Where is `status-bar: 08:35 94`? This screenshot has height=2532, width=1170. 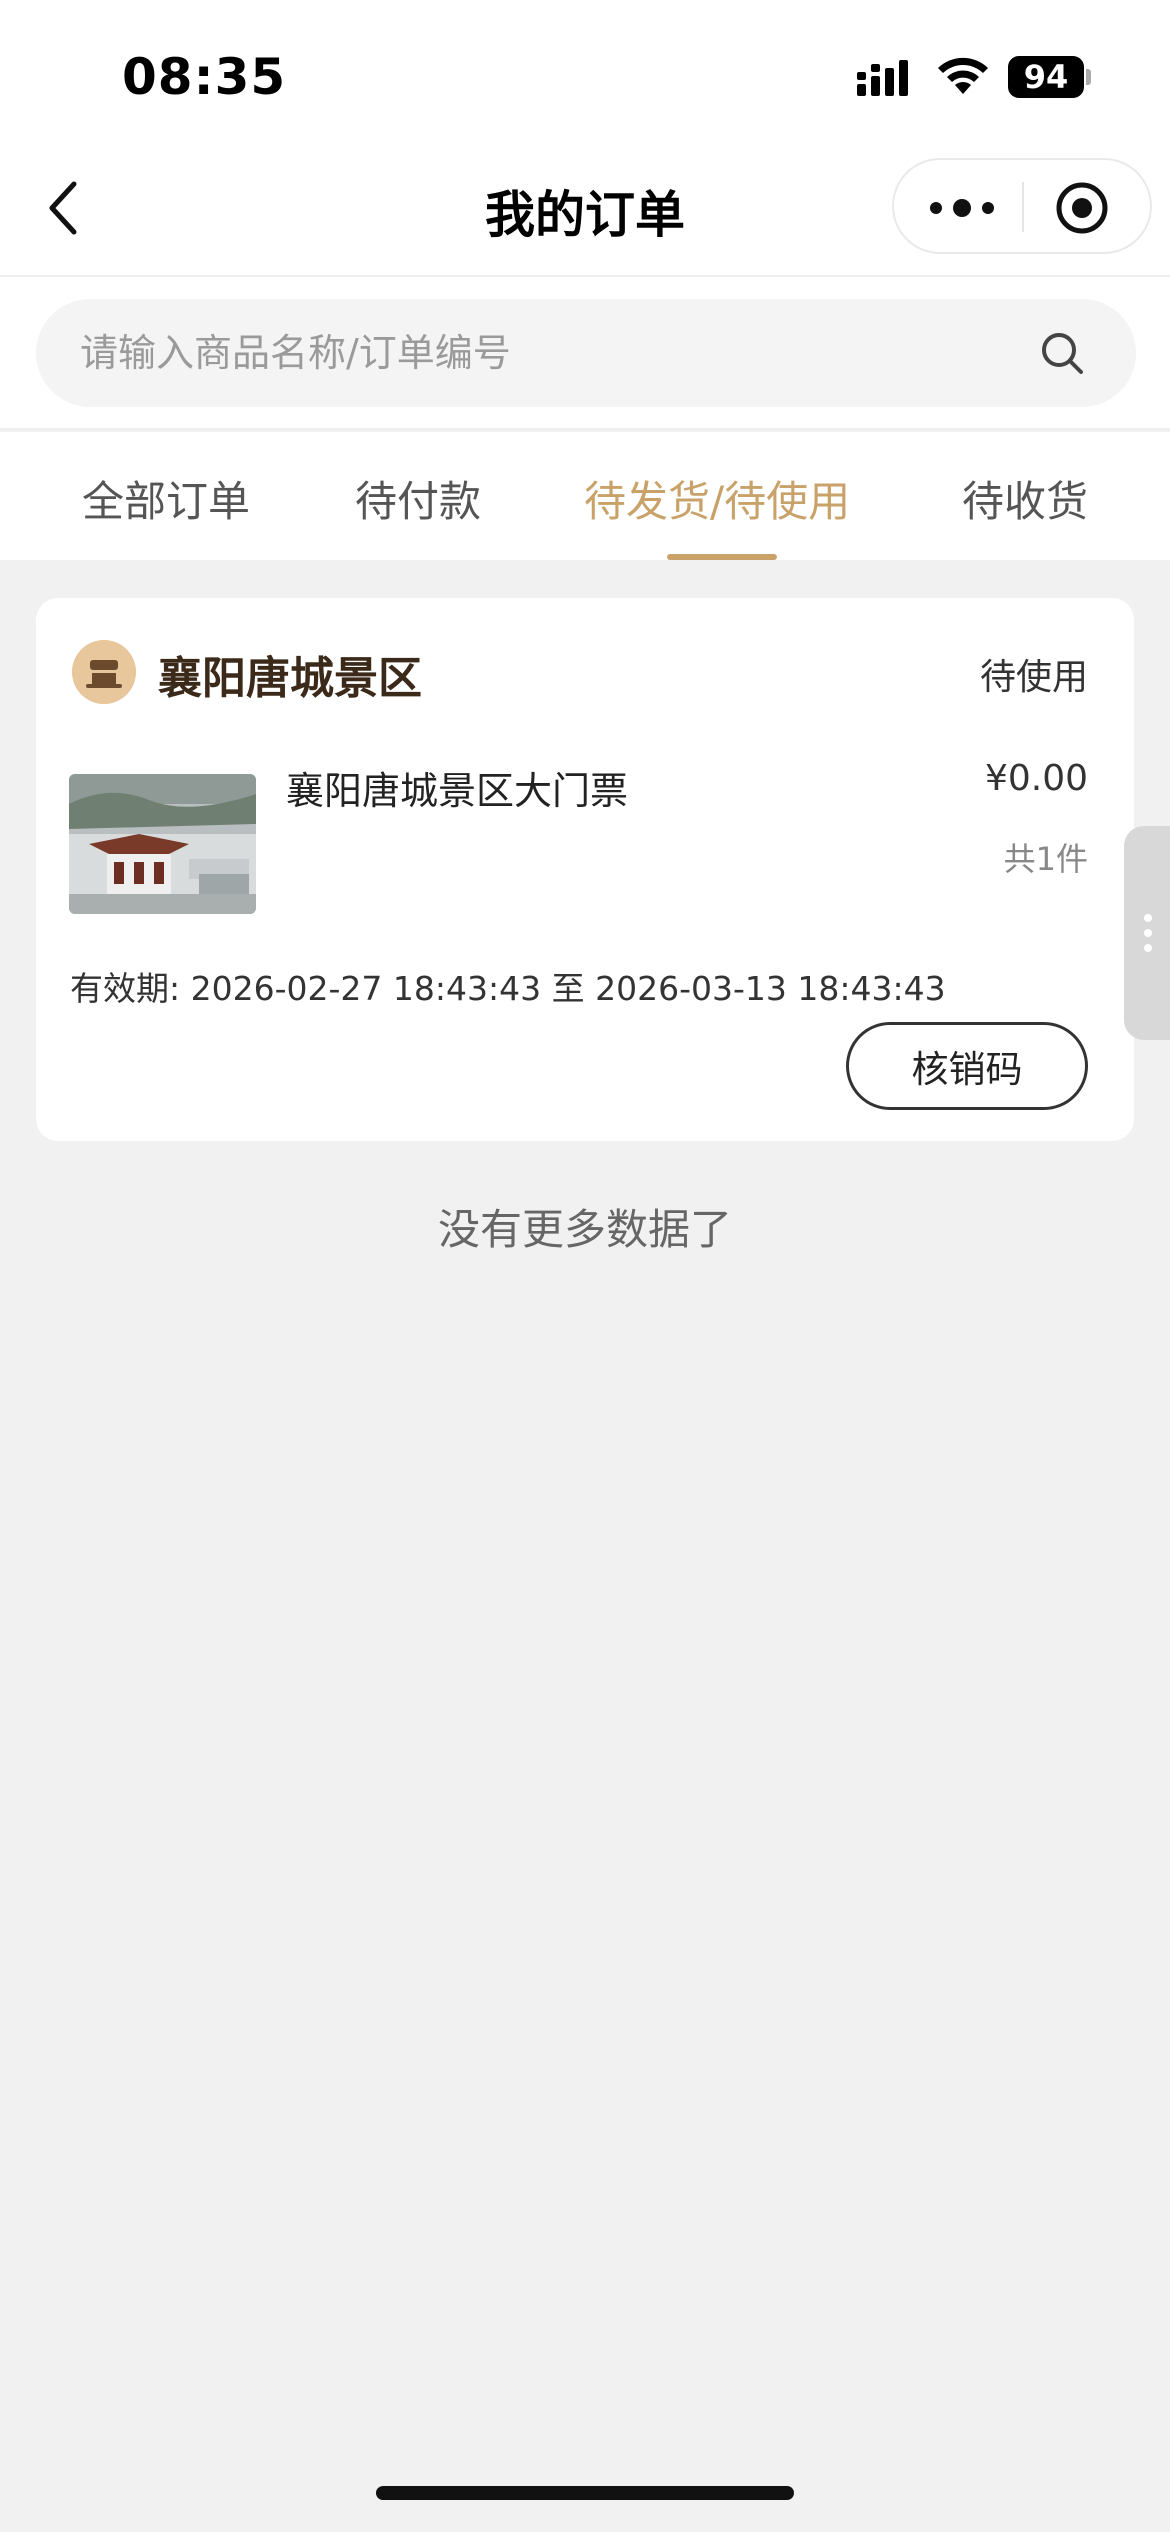
status-bar: 08:35 94 is located at coordinates (585, 70).